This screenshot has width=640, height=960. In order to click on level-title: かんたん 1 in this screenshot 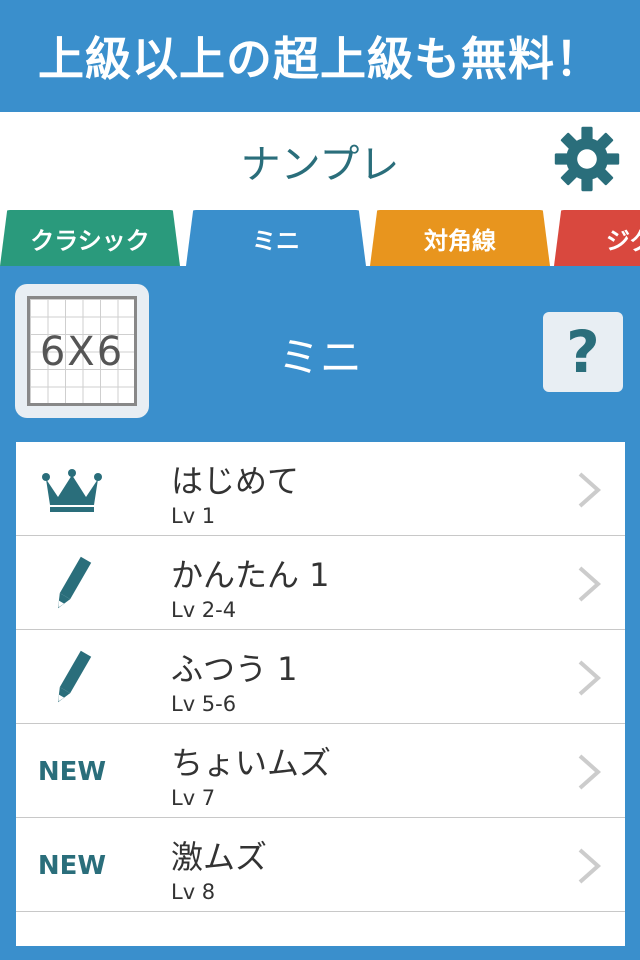, I will do `click(250, 575)`.